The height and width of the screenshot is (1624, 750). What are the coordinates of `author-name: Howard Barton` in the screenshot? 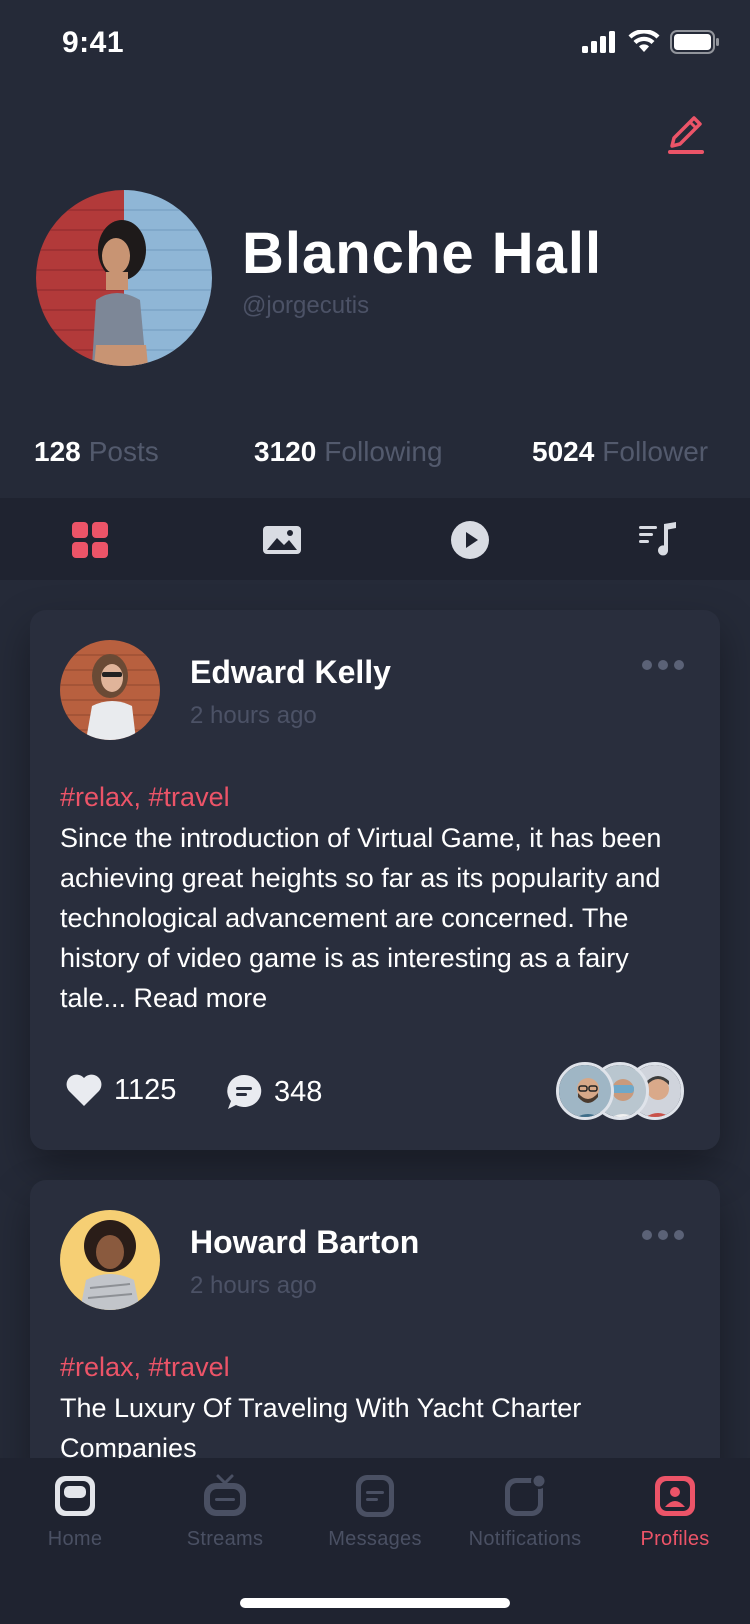 It's located at (304, 1242).